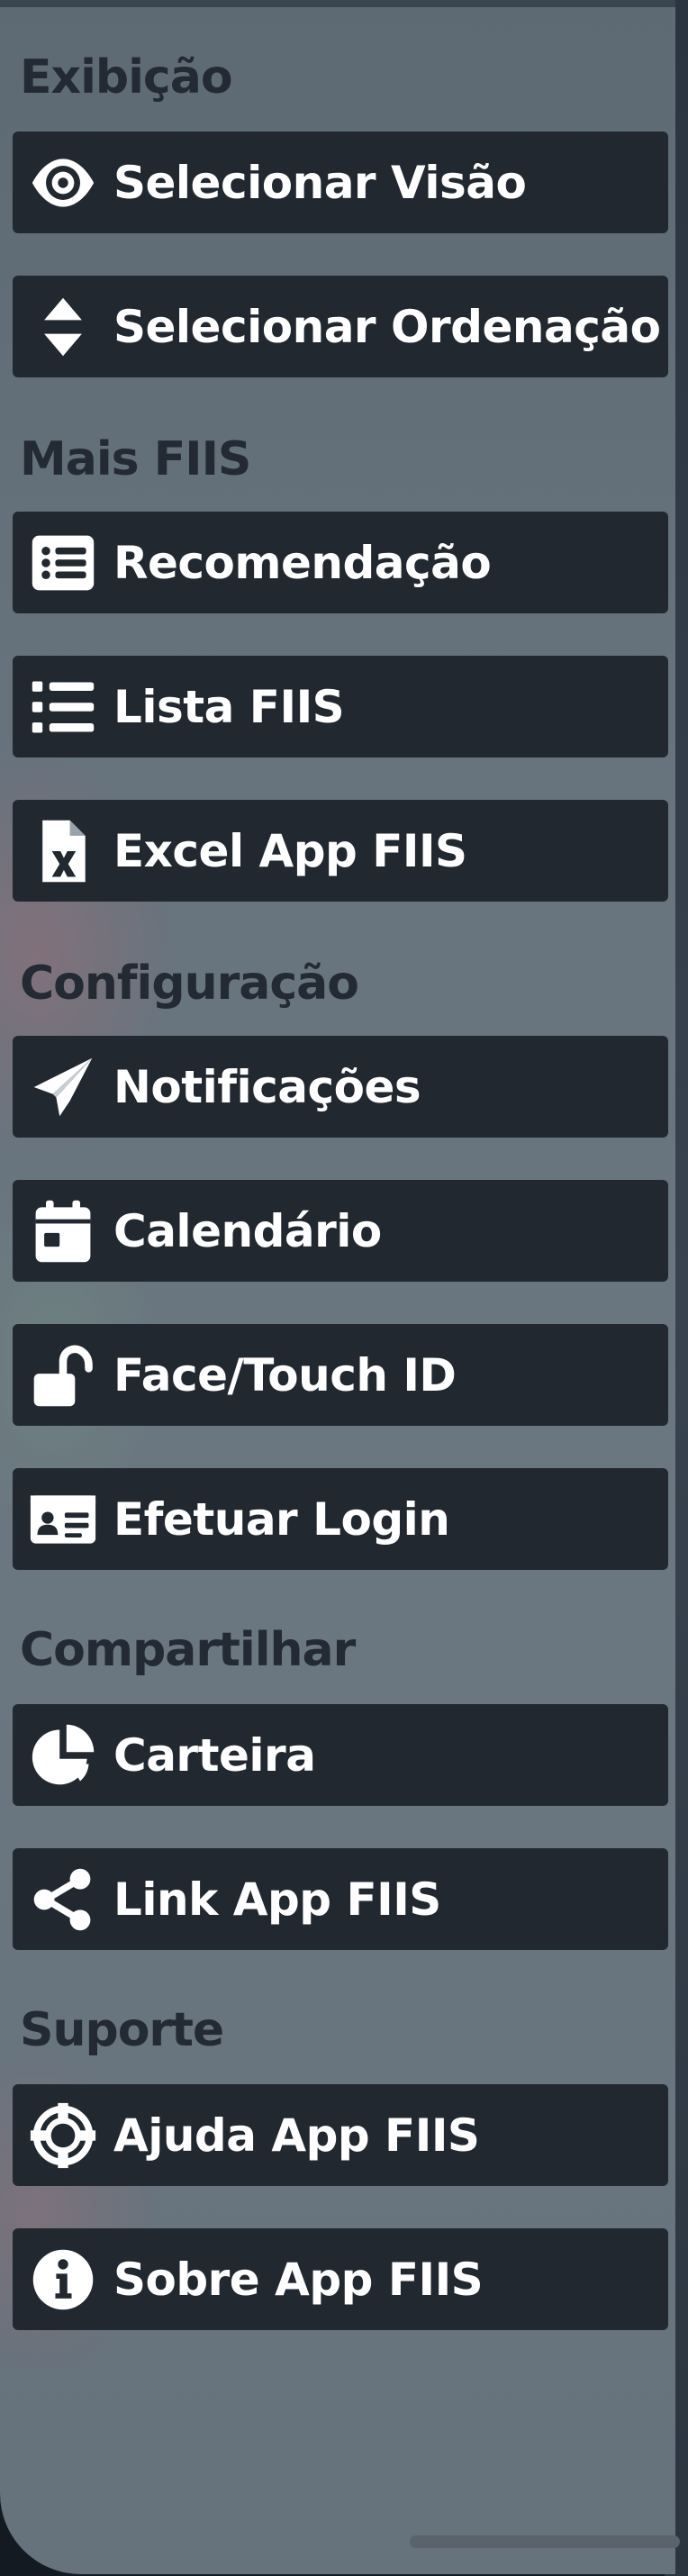 Image resolution: width=688 pixels, height=2576 pixels. I want to click on menu-item-selecionar-visao: Selecionar Visão, so click(340, 182).